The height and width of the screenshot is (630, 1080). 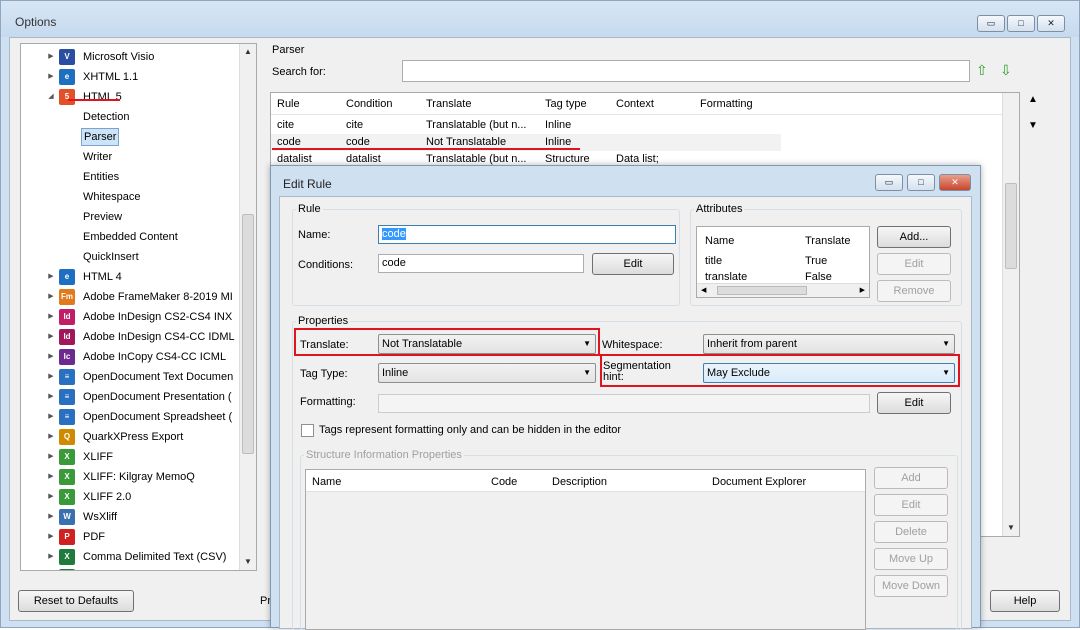 I want to click on col-context: Context, so click(x=635, y=104).